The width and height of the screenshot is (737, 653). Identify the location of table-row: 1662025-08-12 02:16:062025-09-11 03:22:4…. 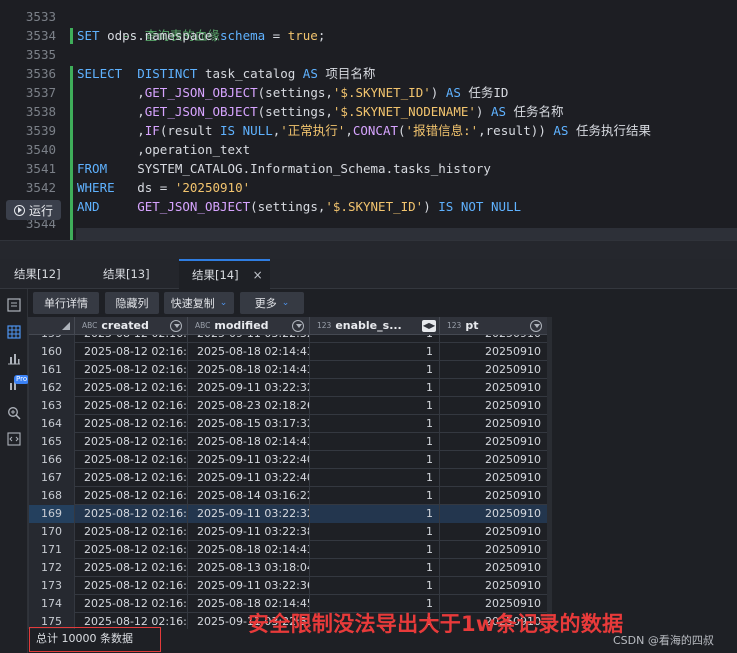
(288, 460).